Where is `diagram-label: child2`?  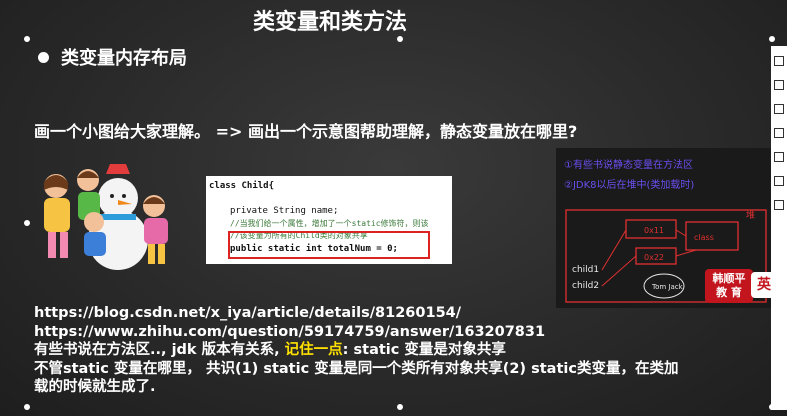 diagram-label: child2 is located at coordinates (585, 286).